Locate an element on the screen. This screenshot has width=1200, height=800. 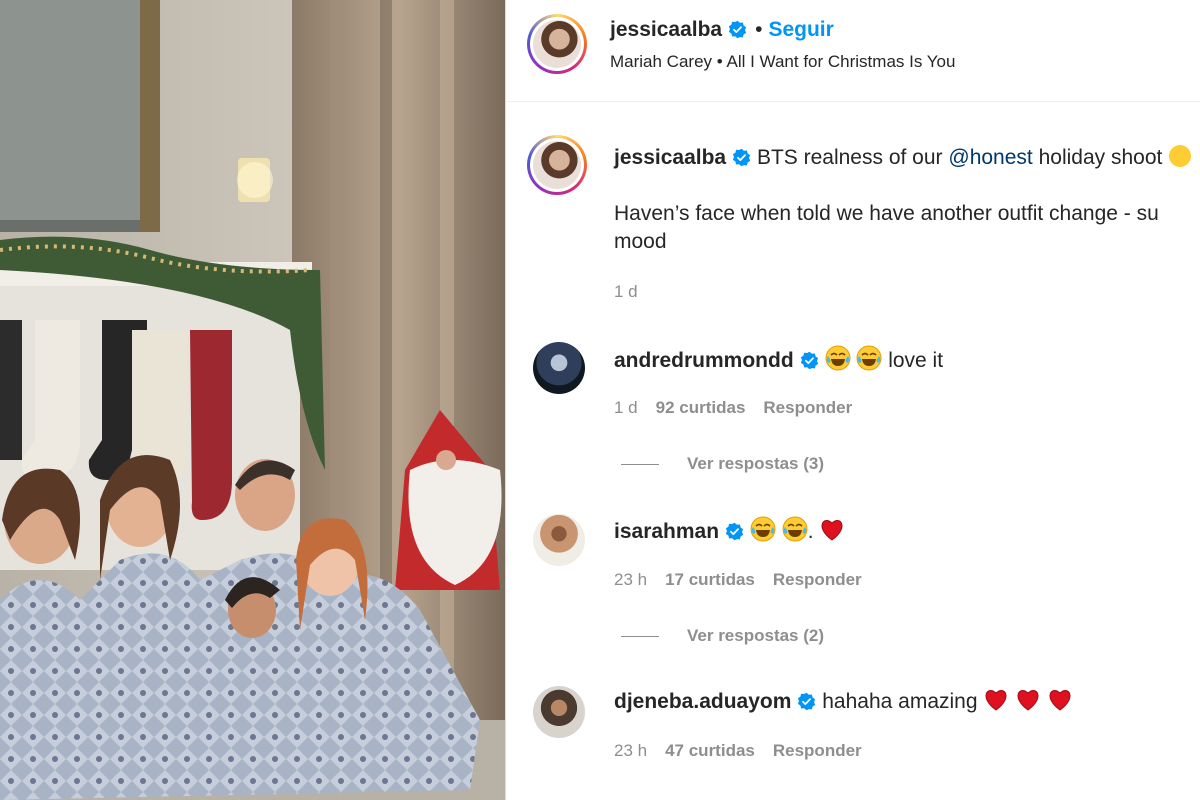
comment-likes: 47 curtidas is located at coordinates (710, 750).